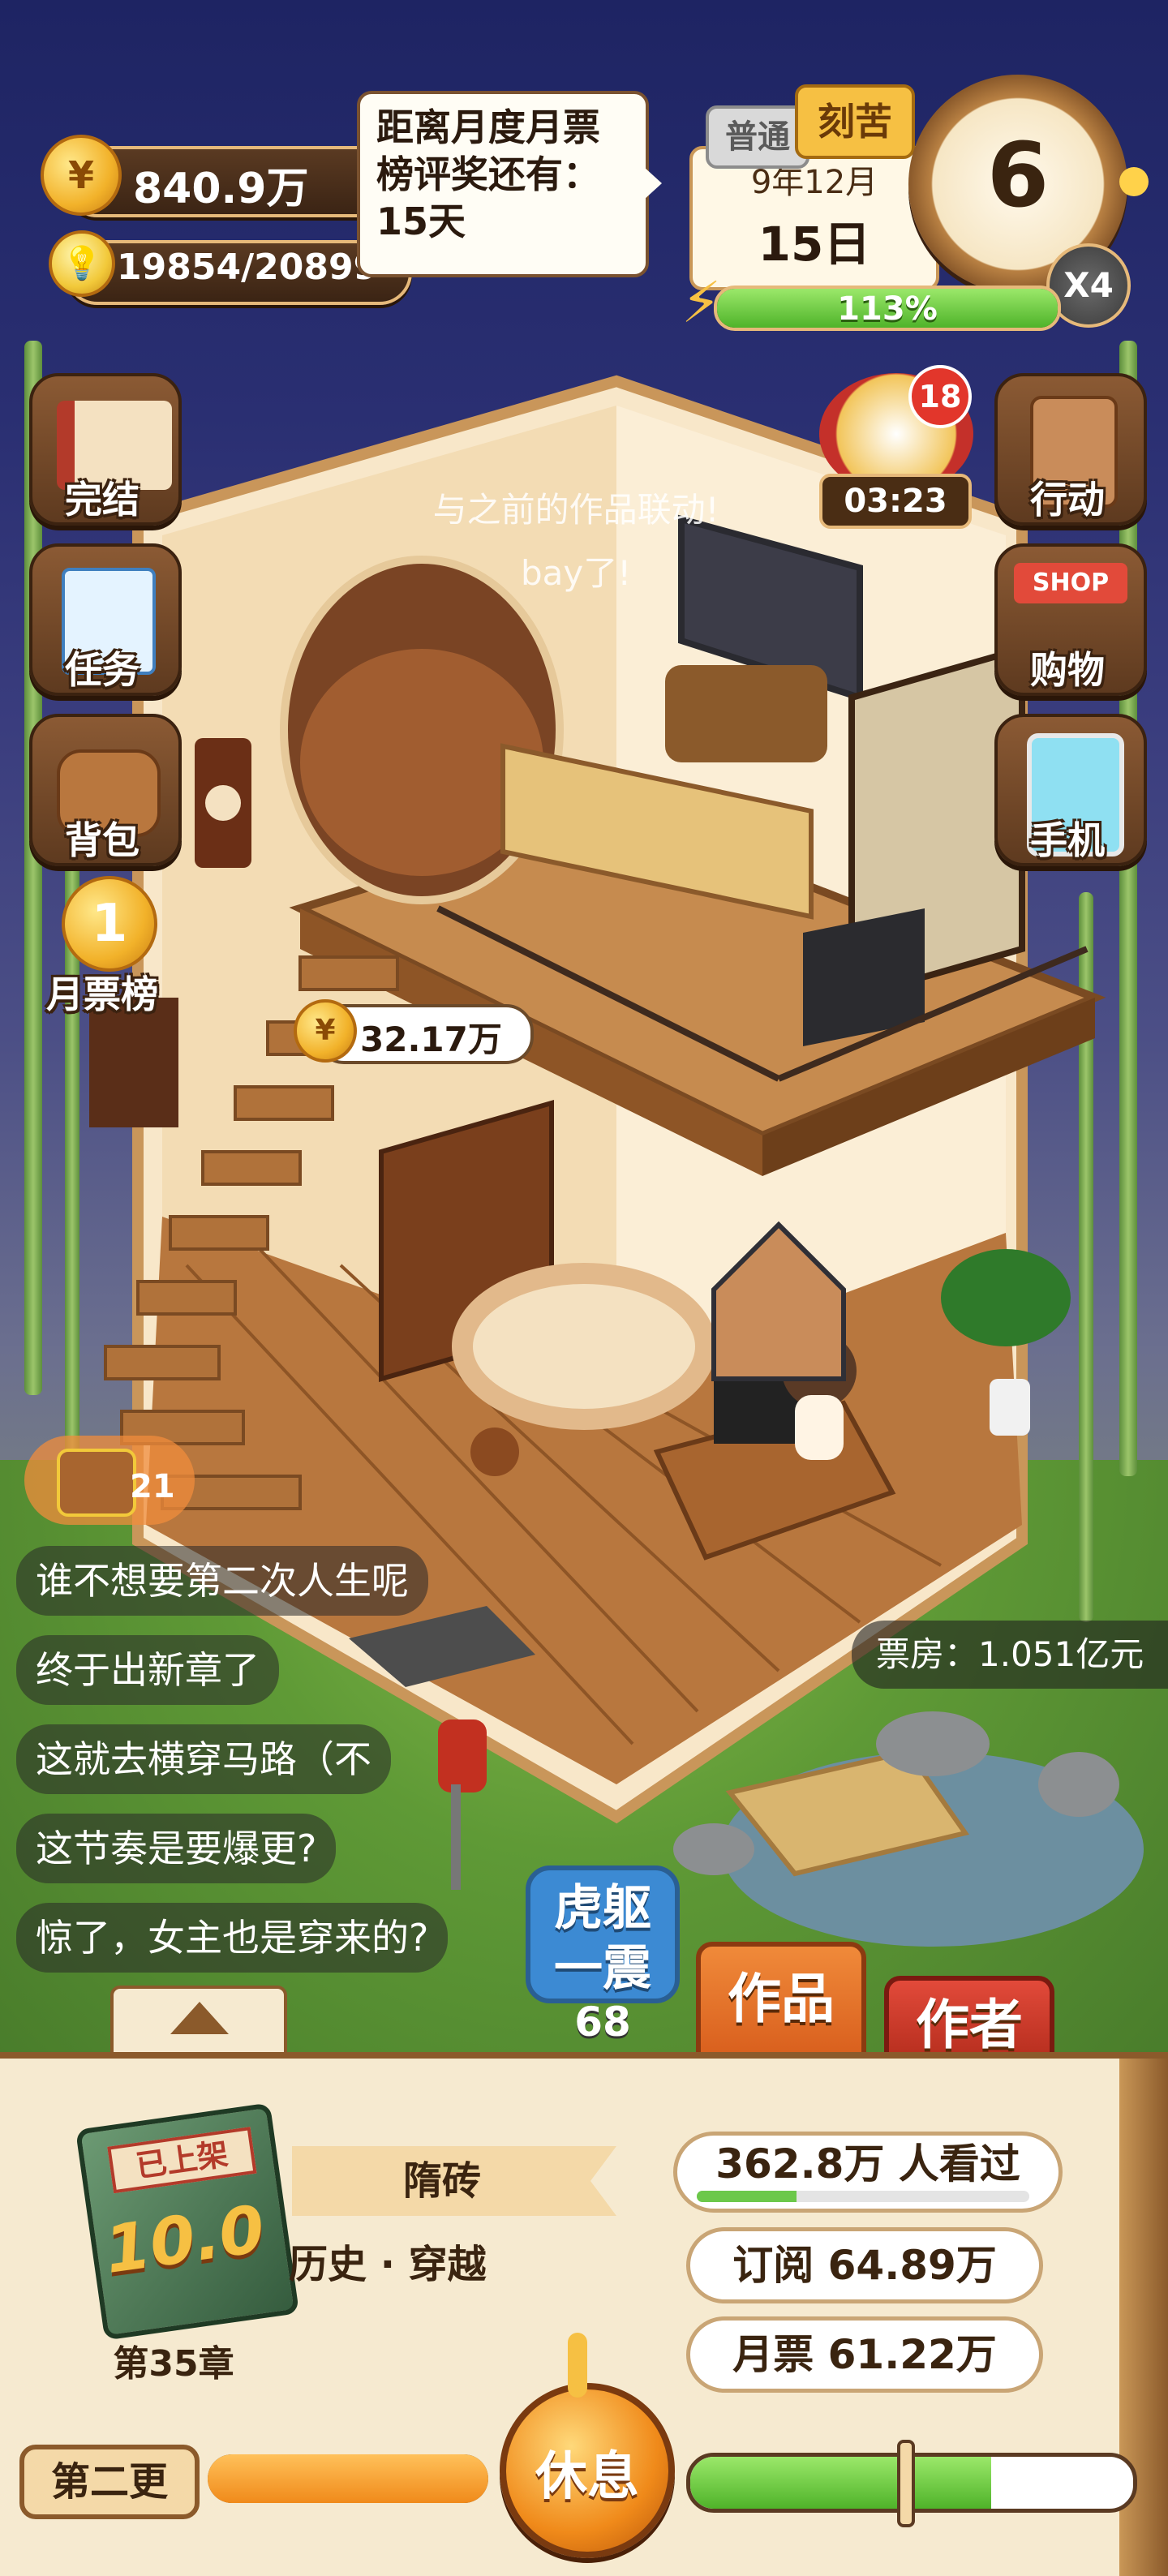 The image size is (1168, 2576). What do you see at coordinates (747, 2196) in the screenshot?
I see `views-bar-fill` at bounding box center [747, 2196].